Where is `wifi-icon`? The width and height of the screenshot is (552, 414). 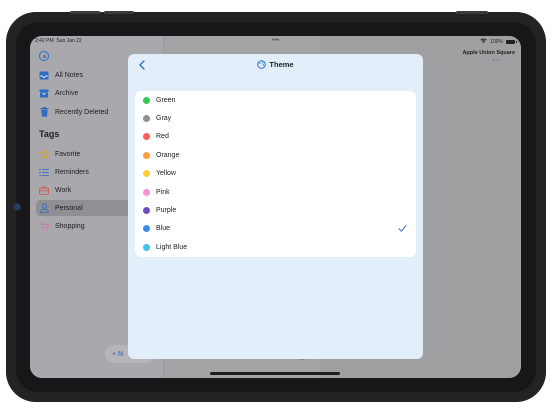 wifi-icon is located at coordinates (483, 41).